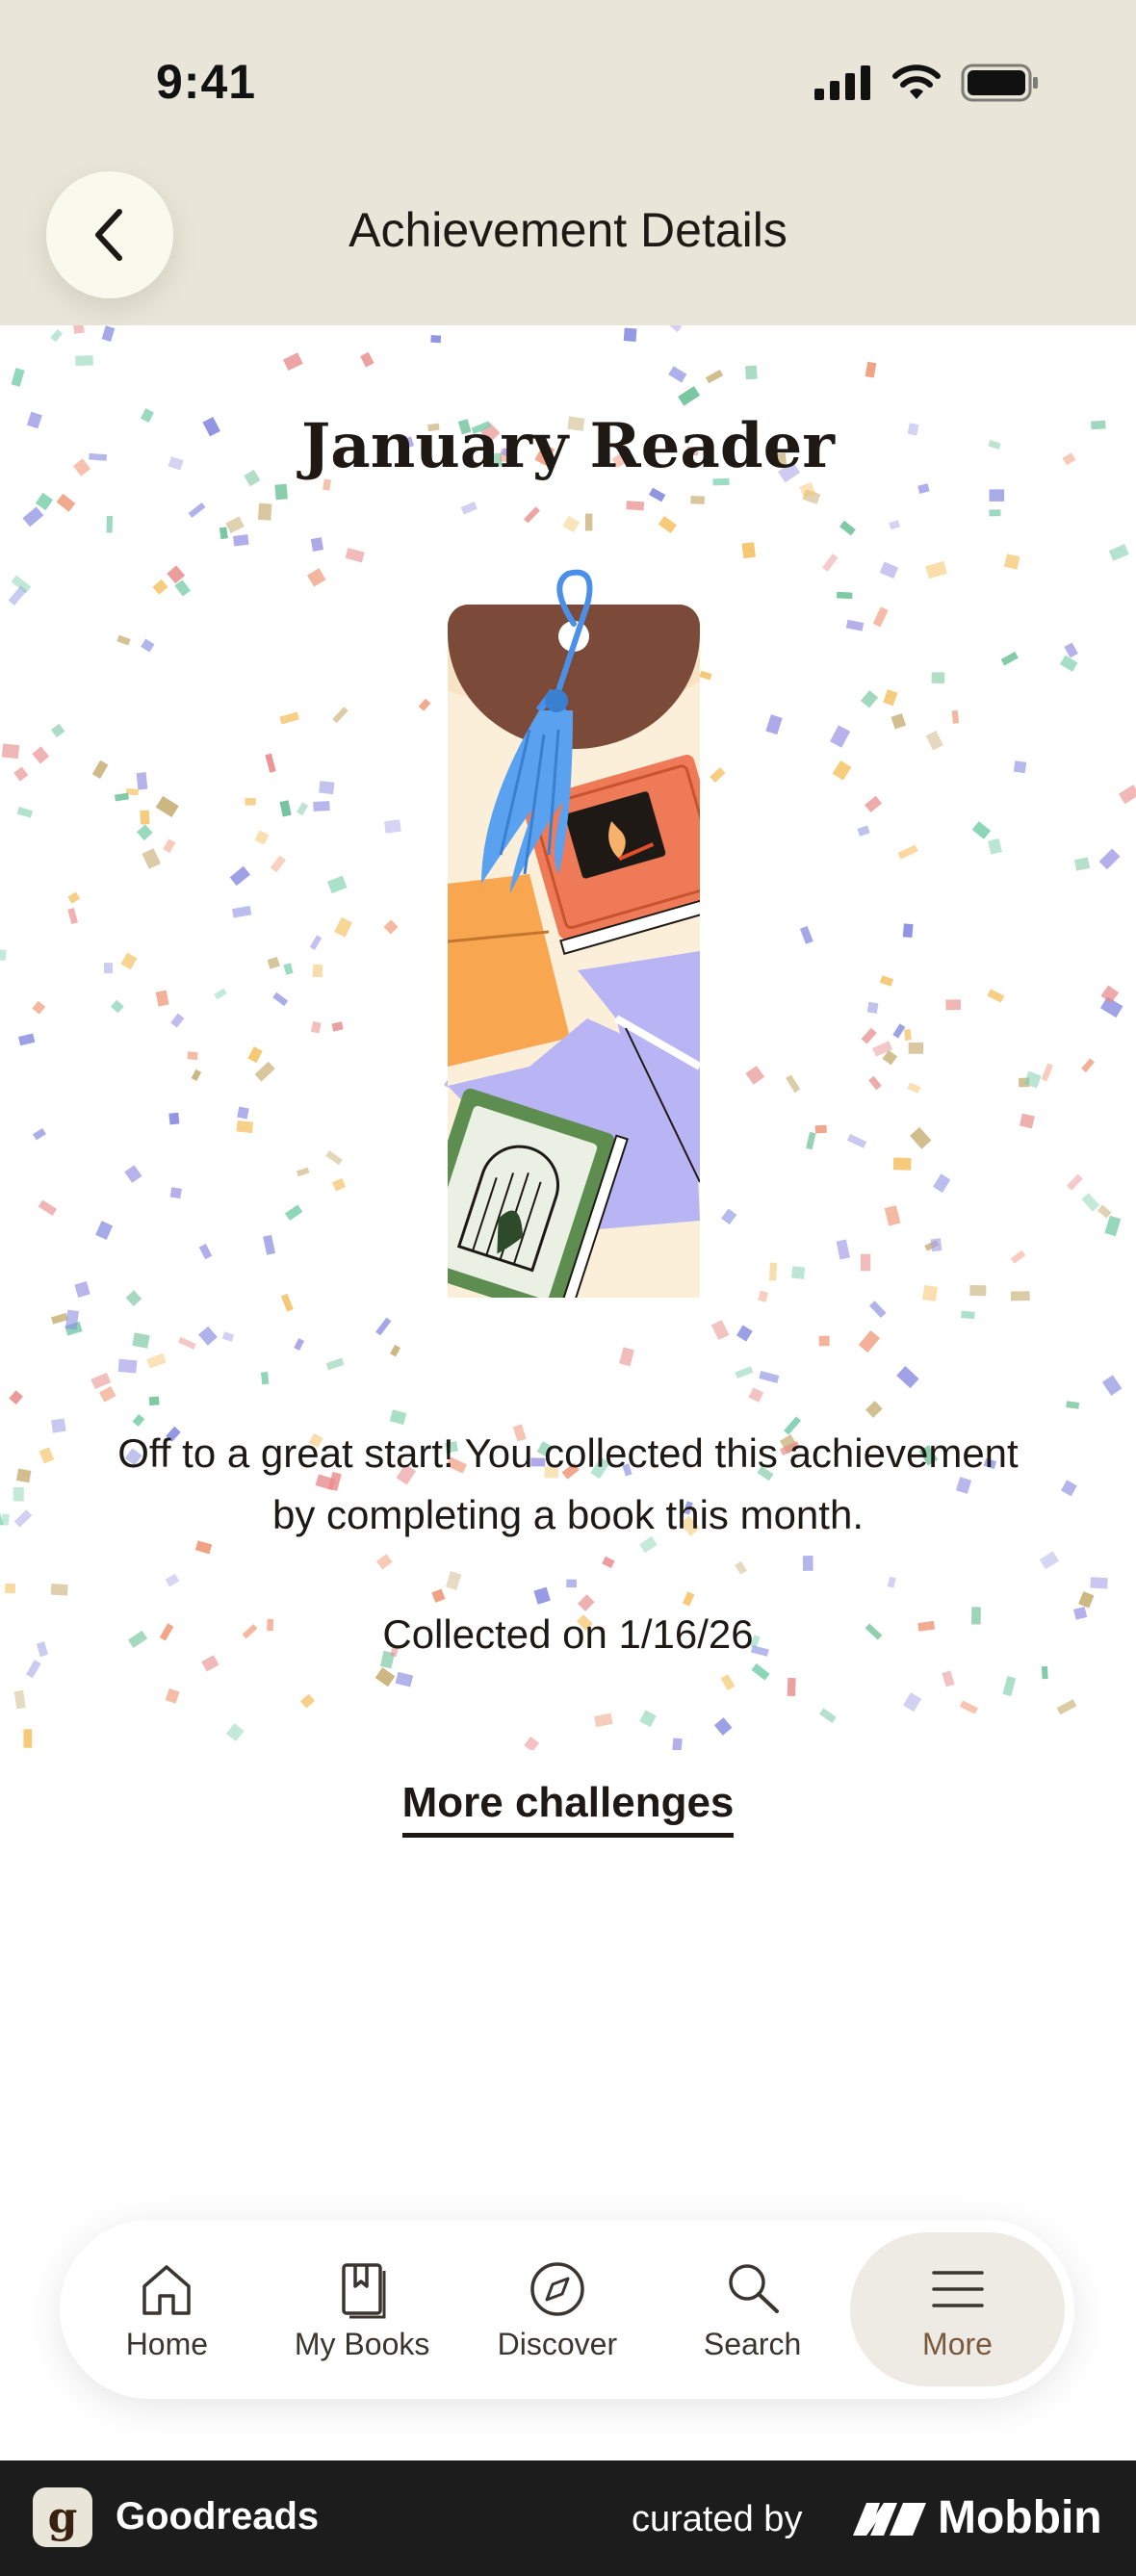 This screenshot has width=1136, height=2576. I want to click on more-challenges-link: More challenges, so click(568, 1809).